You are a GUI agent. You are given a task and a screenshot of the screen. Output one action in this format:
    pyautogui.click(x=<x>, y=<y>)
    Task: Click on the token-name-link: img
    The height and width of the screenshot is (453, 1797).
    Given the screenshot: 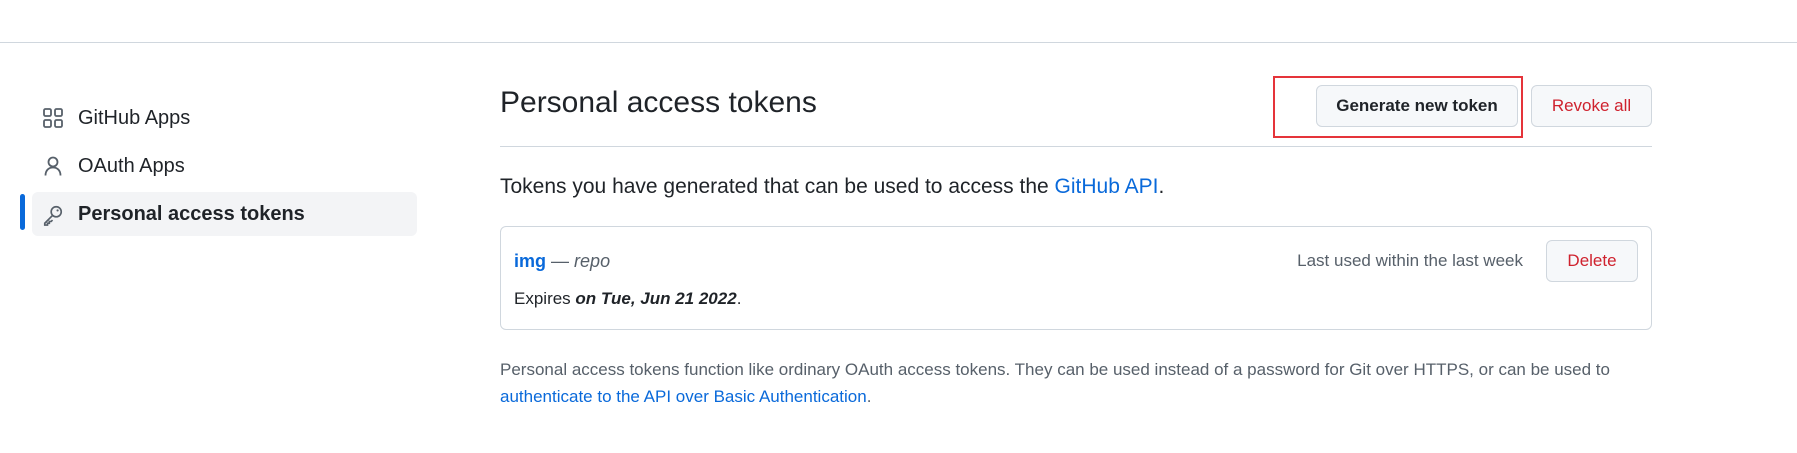 What is the action you would take?
    pyautogui.click(x=530, y=261)
    